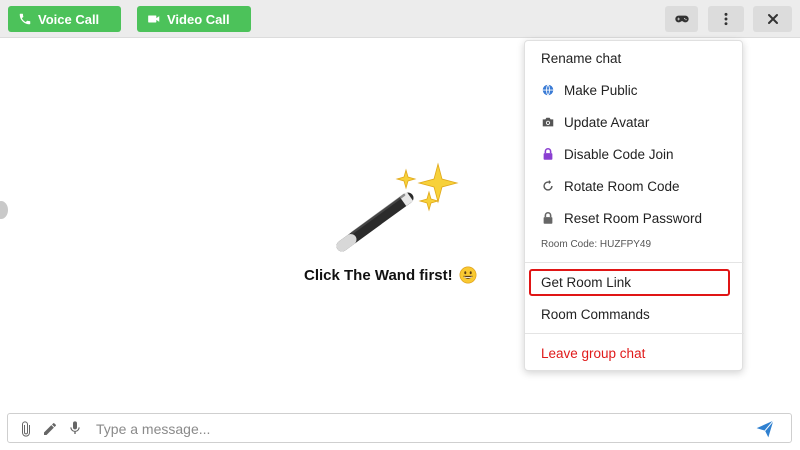 The width and height of the screenshot is (800, 450). I want to click on rotate-icon, so click(548, 186).